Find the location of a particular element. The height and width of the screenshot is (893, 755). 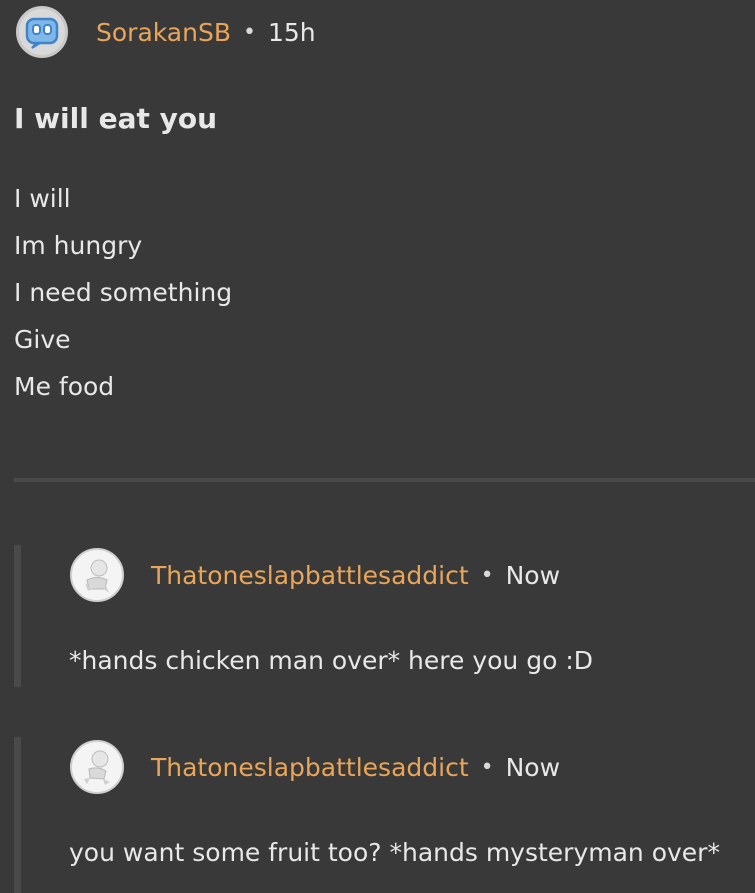

post-line: I need something is located at coordinates (123, 292).